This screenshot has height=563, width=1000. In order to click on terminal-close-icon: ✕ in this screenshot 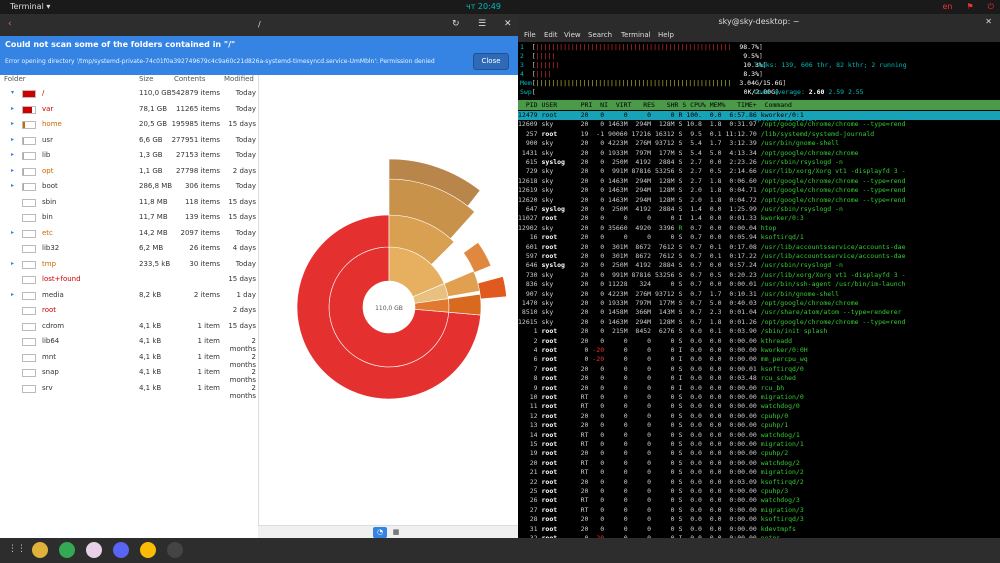, I will do `click(988, 21)`.